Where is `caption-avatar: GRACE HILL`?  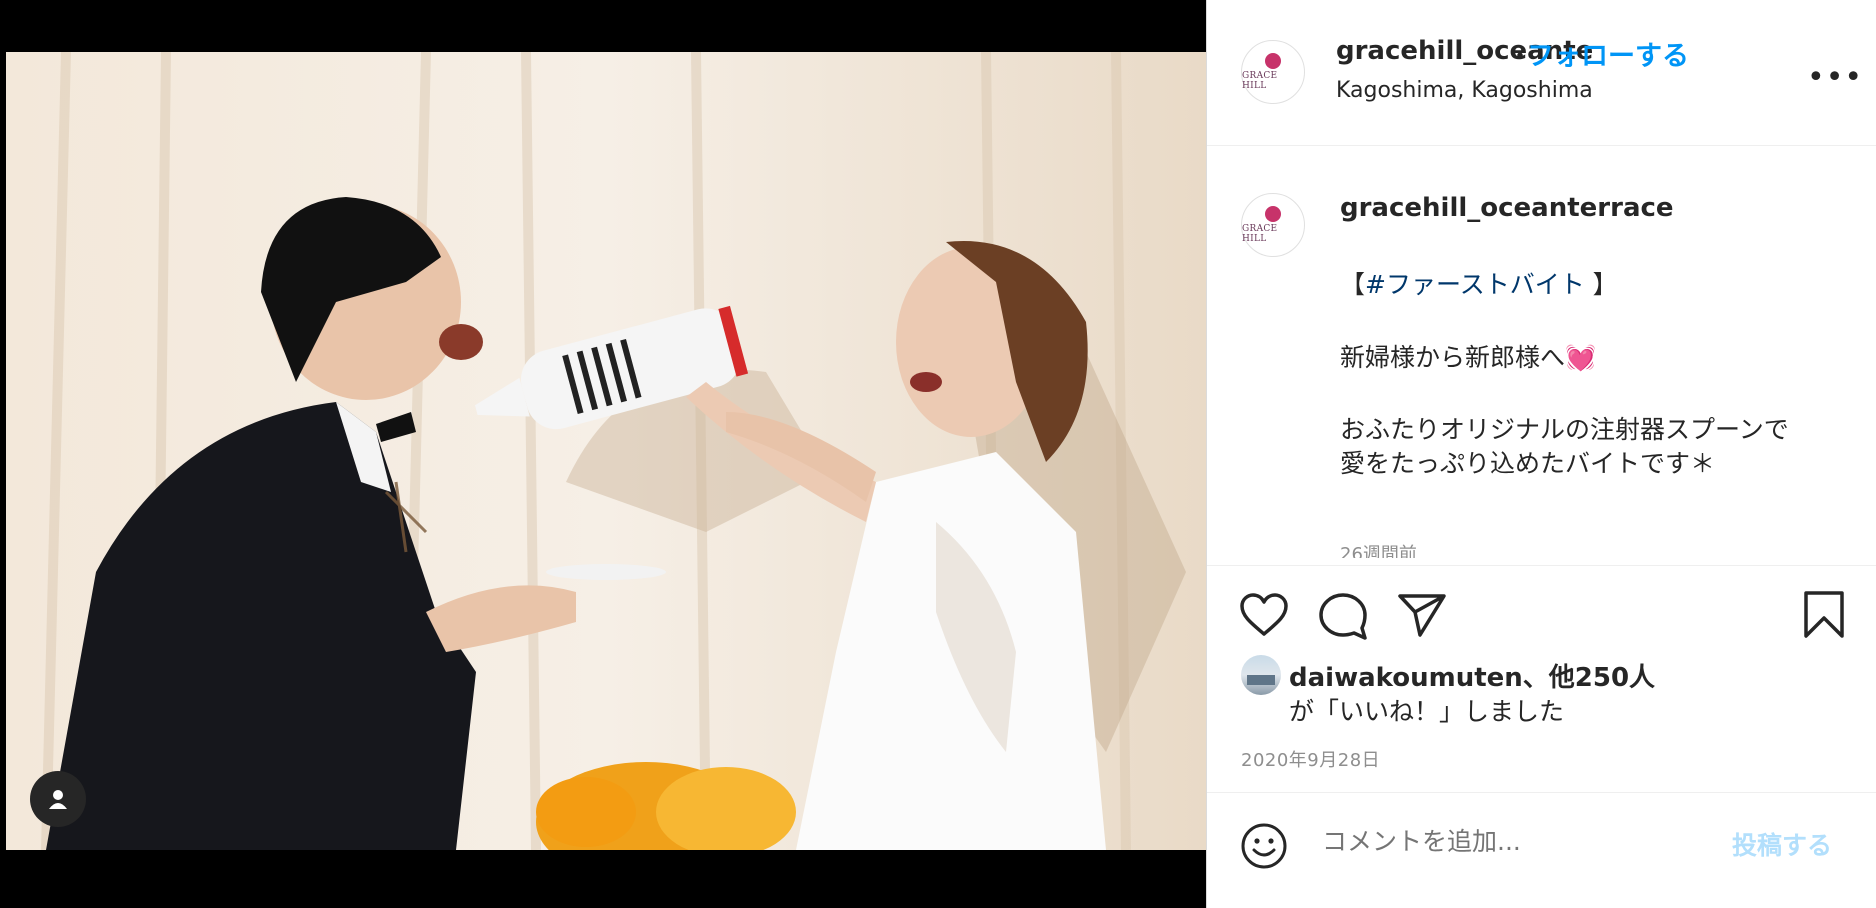
caption-avatar: GRACE HILL is located at coordinates (1273, 225).